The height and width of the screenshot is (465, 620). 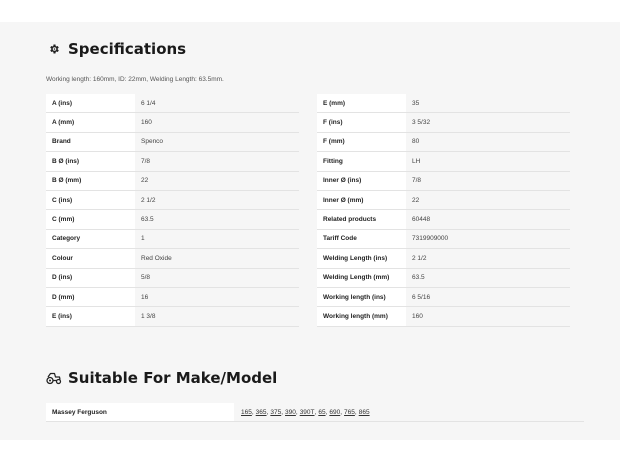 What do you see at coordinates (152, 142) in the screenshot?
I see `spec-value: Spenco` at bounding box center [152, 142].